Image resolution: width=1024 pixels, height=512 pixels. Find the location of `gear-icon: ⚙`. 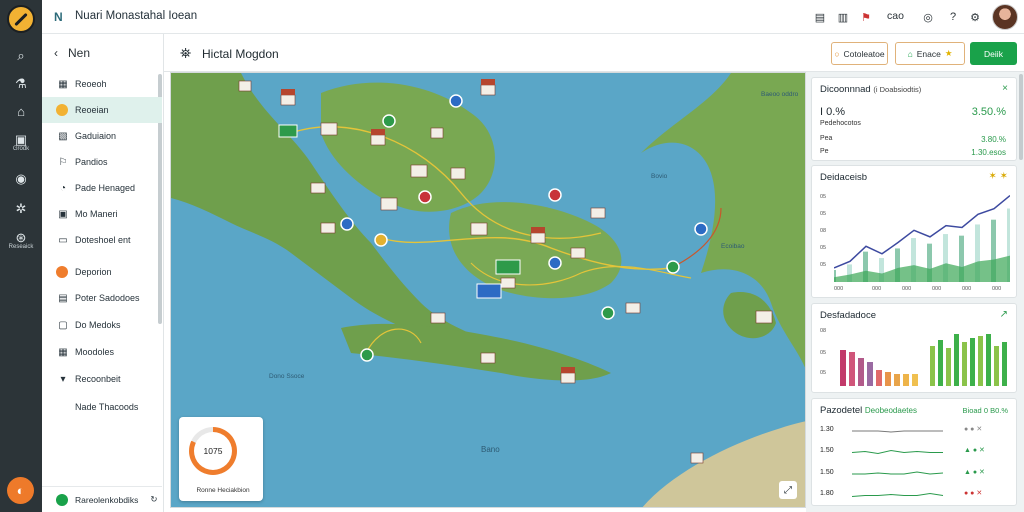

gear-icon: ⚙ is located at coordinates (975, 17).